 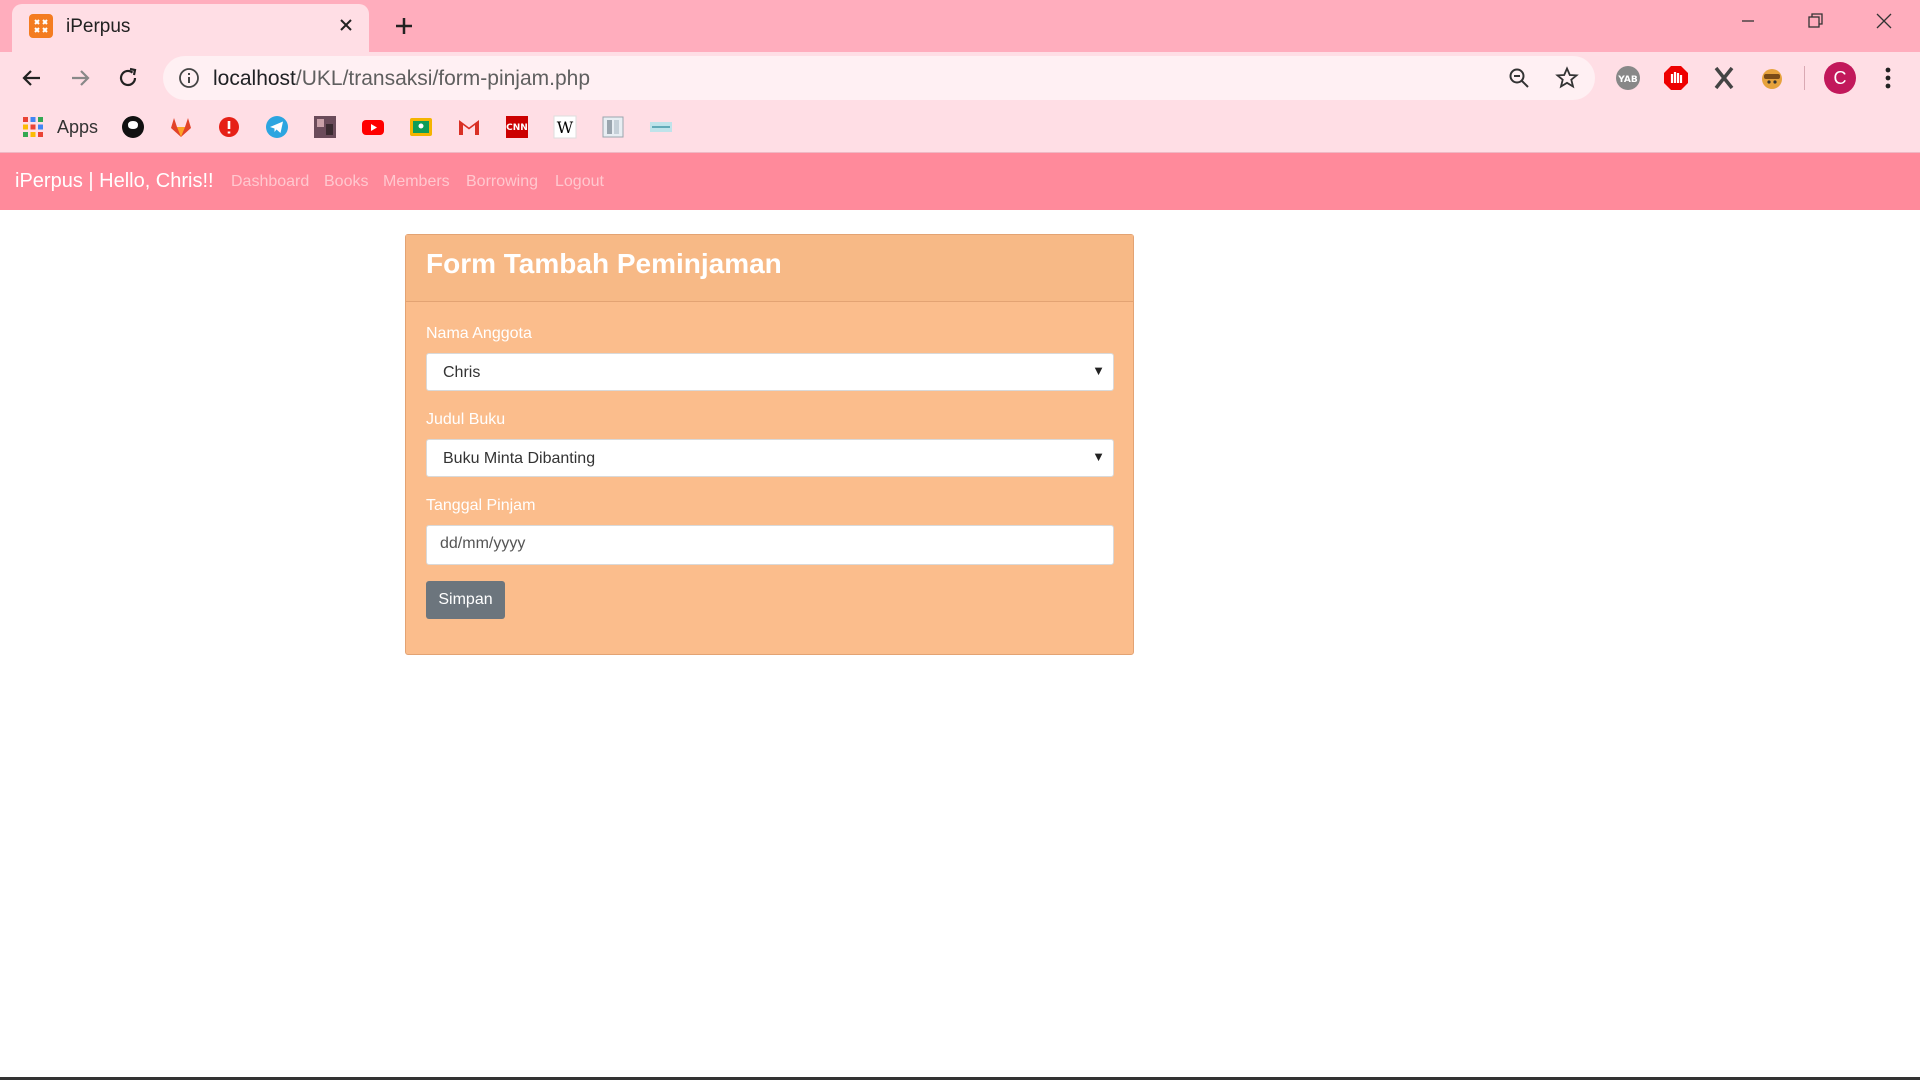 What do you see at coordinates (254, 78) in the screenshot?
I see `url-host: localhost` at bounding box center [254, 78].